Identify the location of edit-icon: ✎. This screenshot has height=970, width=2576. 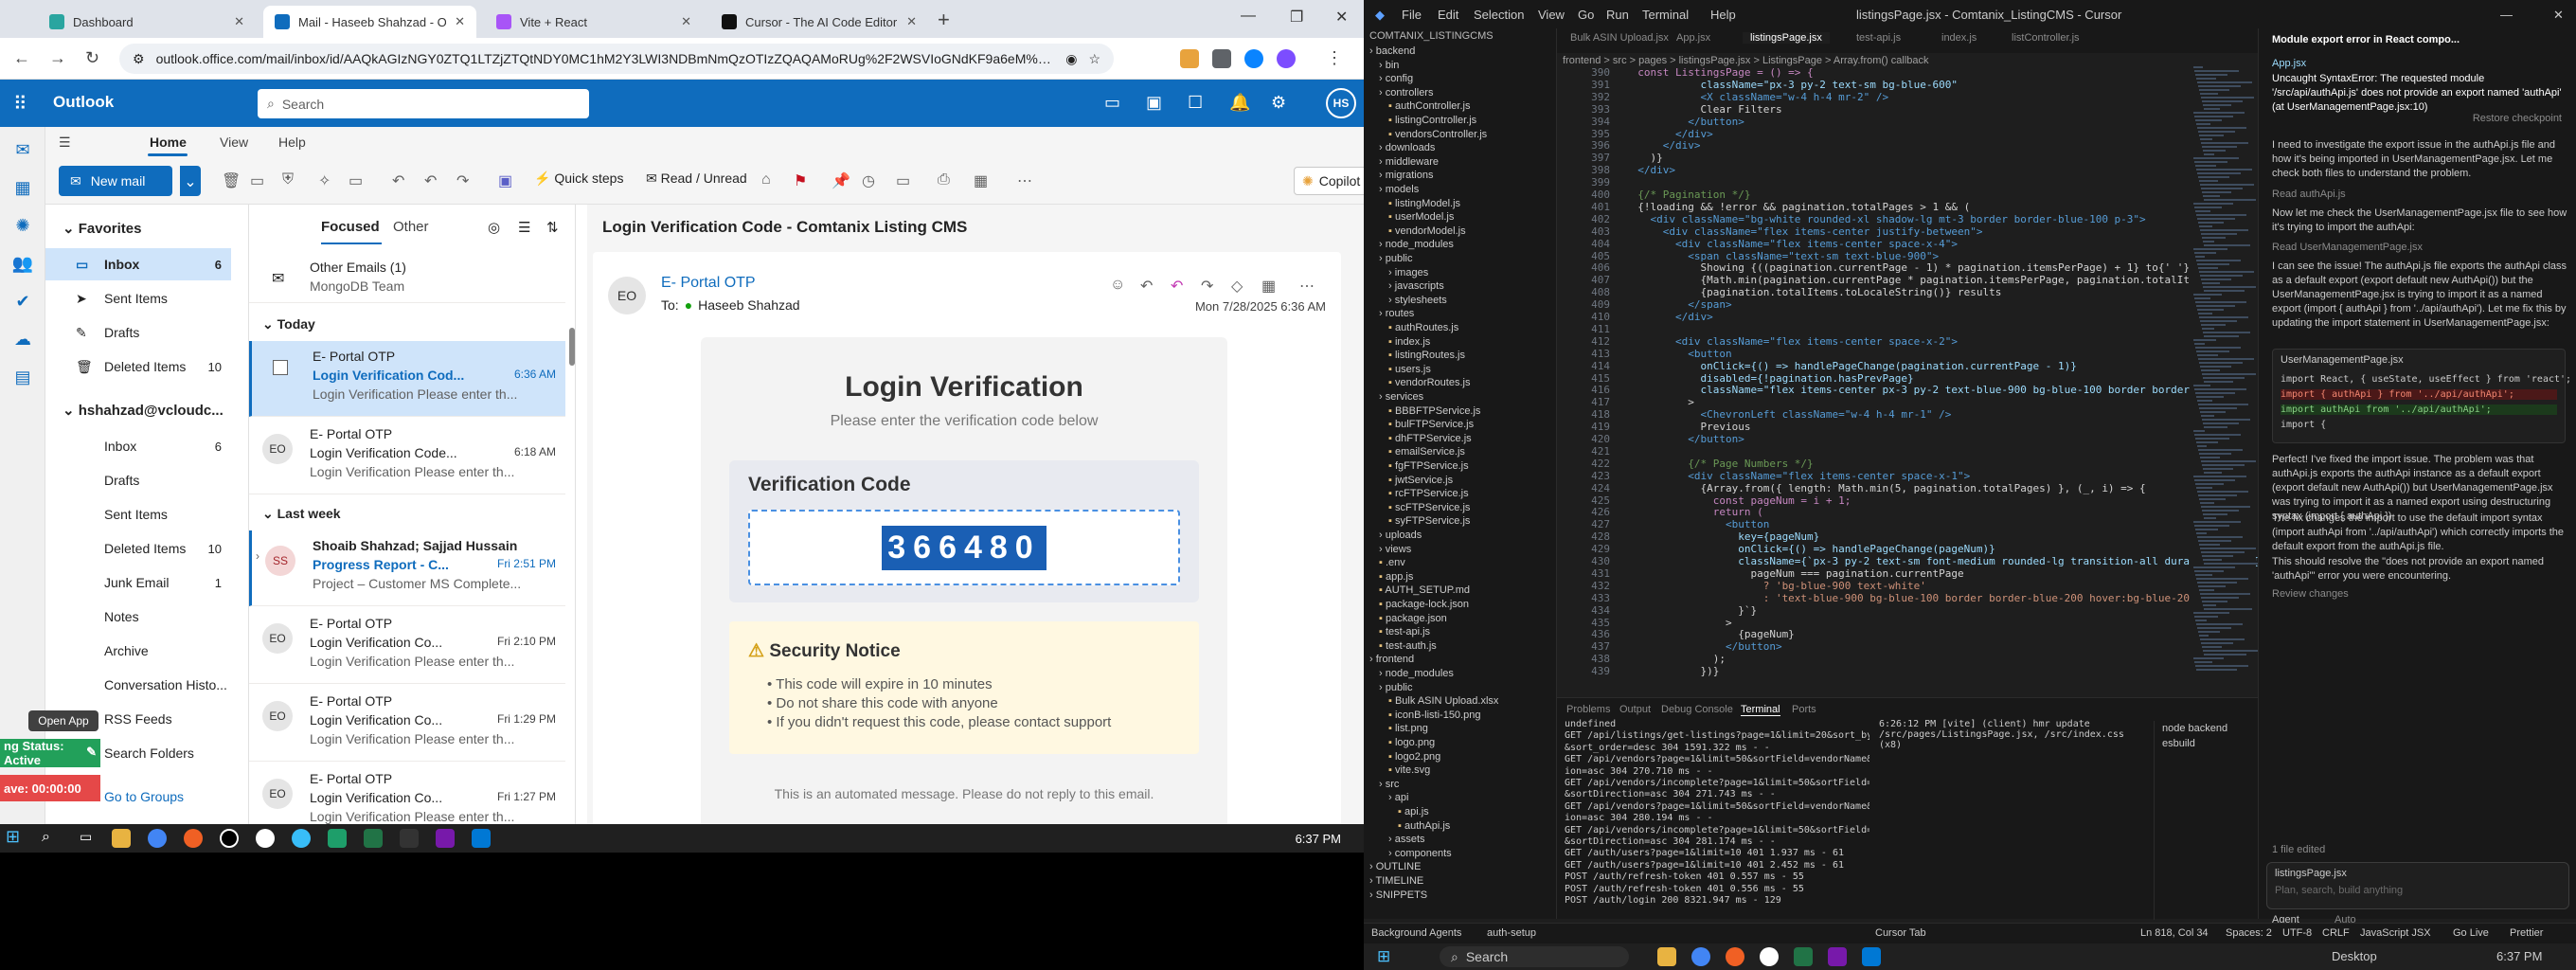
(91, 752).